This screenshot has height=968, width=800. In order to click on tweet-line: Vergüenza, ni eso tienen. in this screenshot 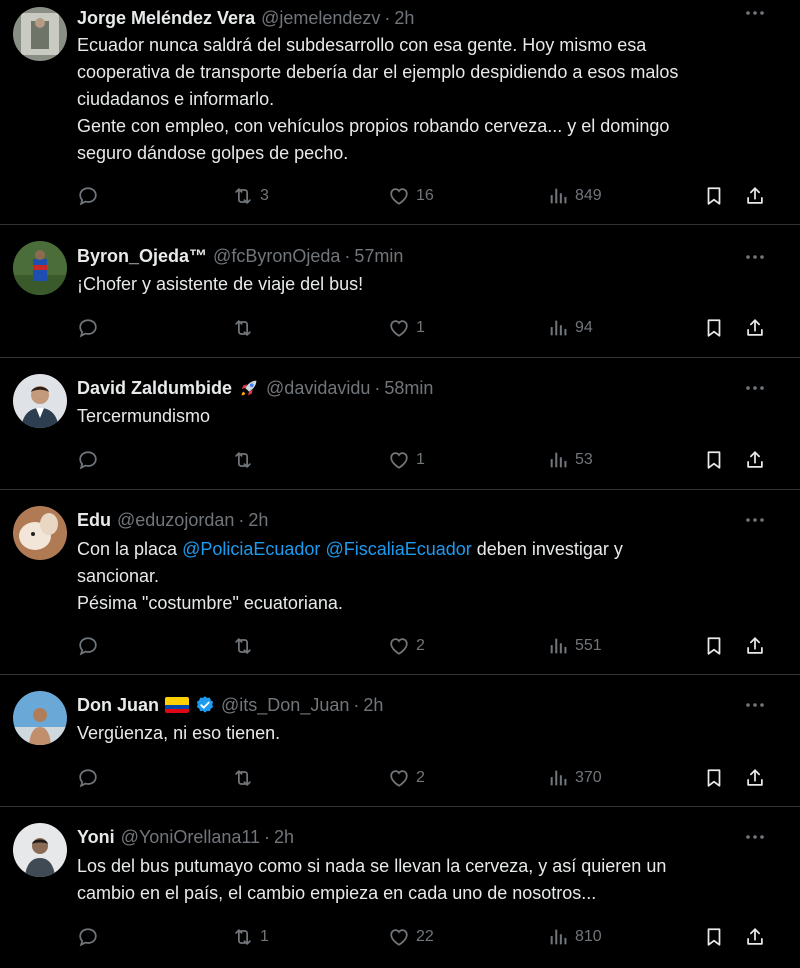, I will do `click(179, 733)`.